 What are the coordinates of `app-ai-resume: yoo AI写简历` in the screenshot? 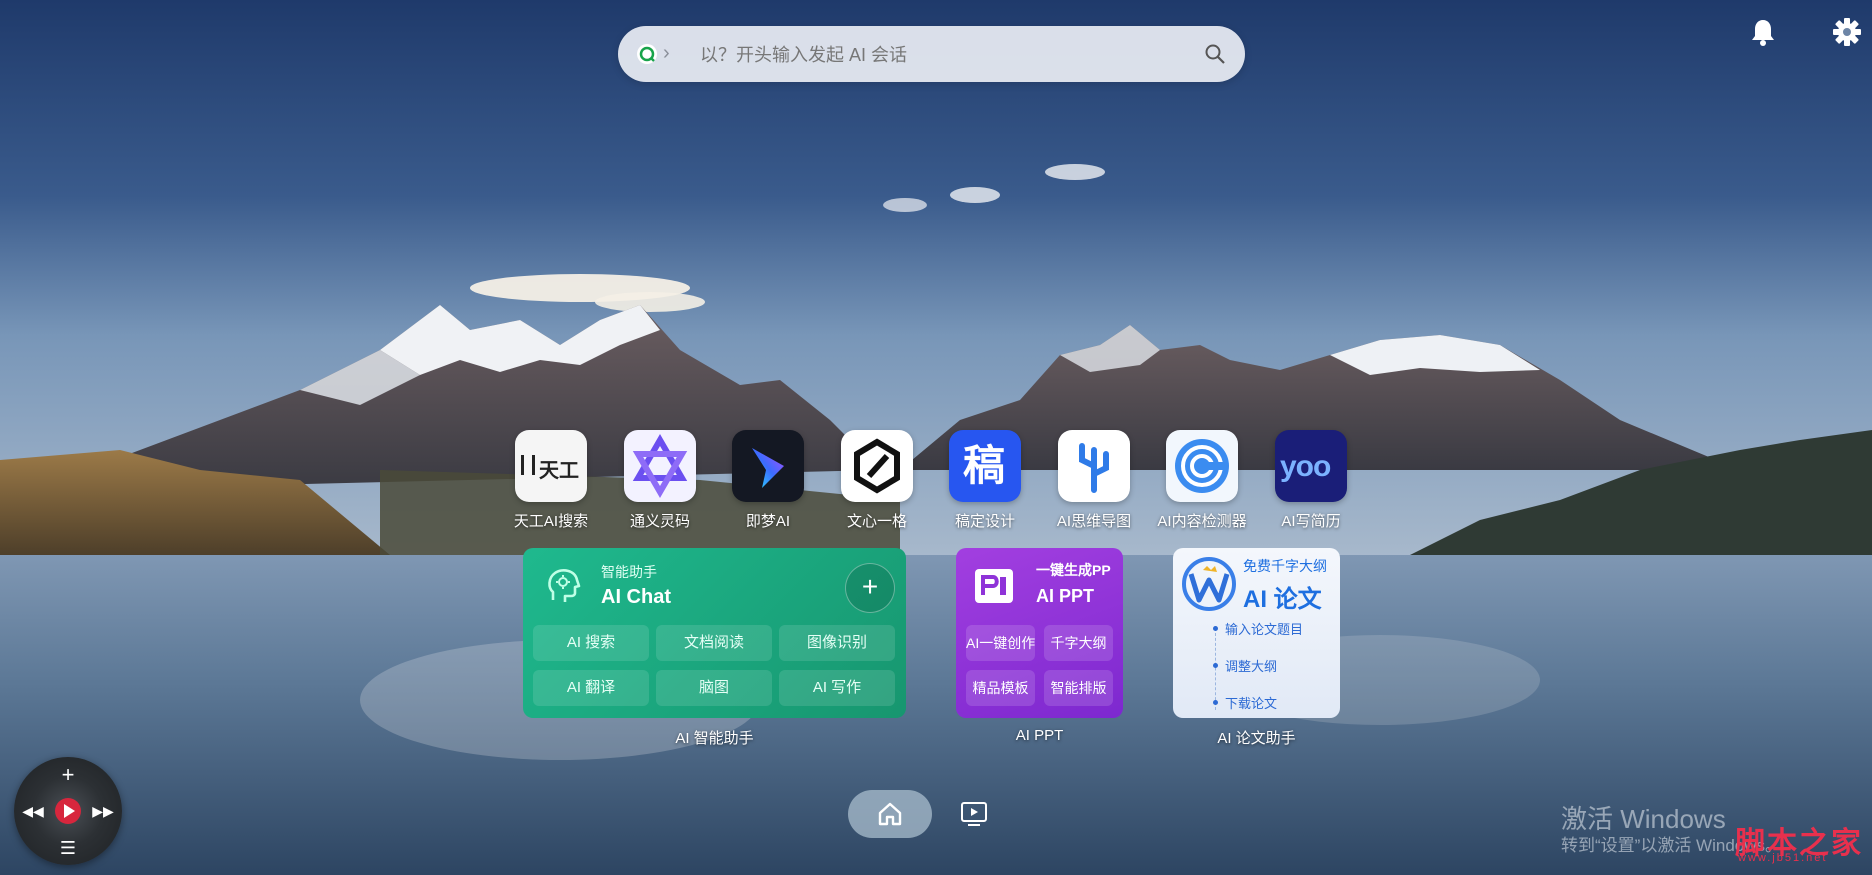 It's located at (1311, 480).